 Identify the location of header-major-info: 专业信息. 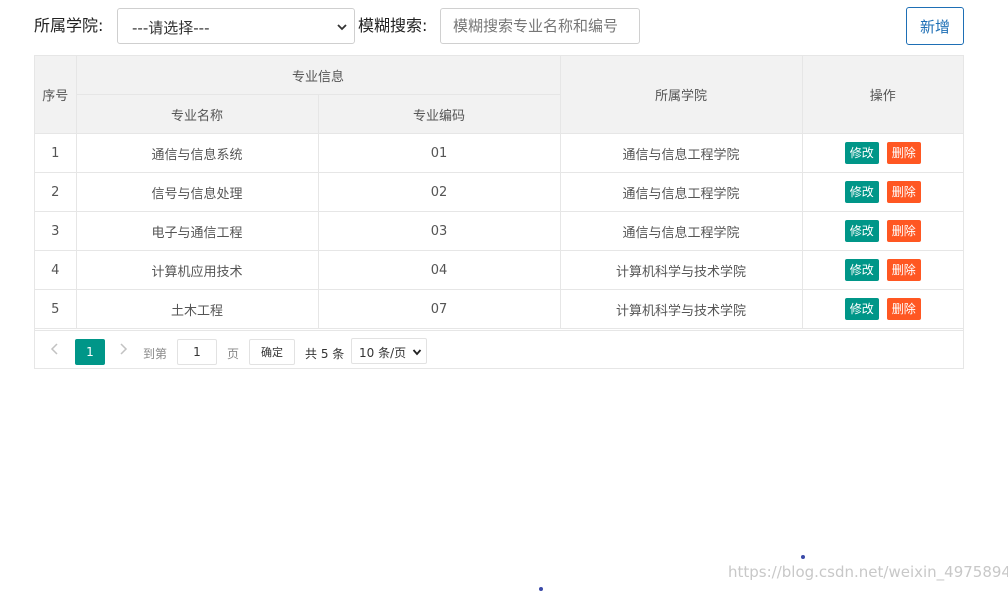
(318, 75).